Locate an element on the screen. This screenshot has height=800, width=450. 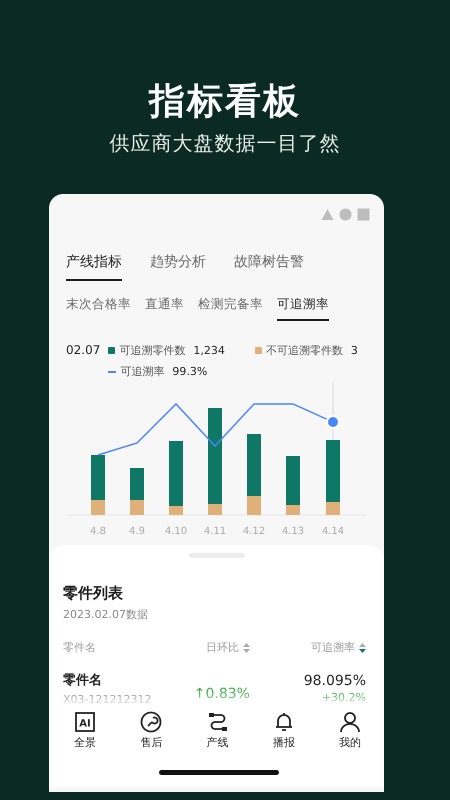
column-header: 可追溯率 is located at coordinates (333, 647).